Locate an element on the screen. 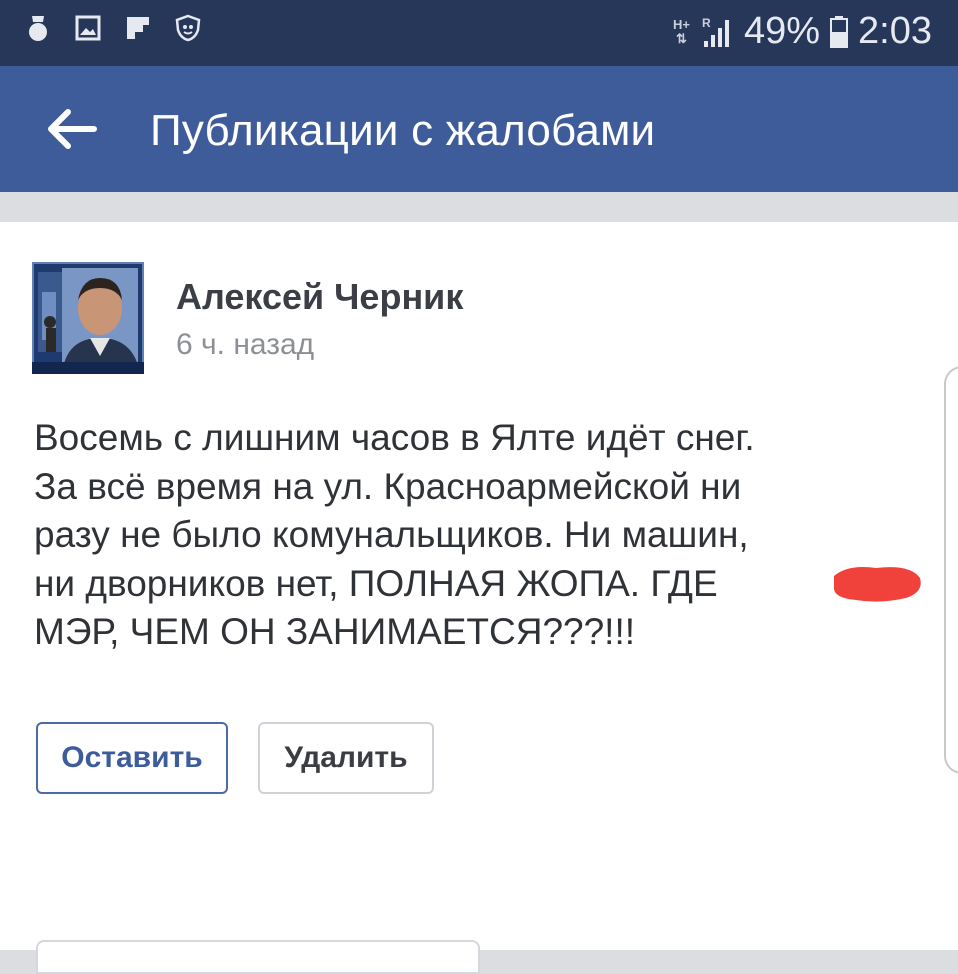 The height and width of the screenshot is (974, 958). app-bar: Публикации с жалобами is located at coordinates (479, 129).